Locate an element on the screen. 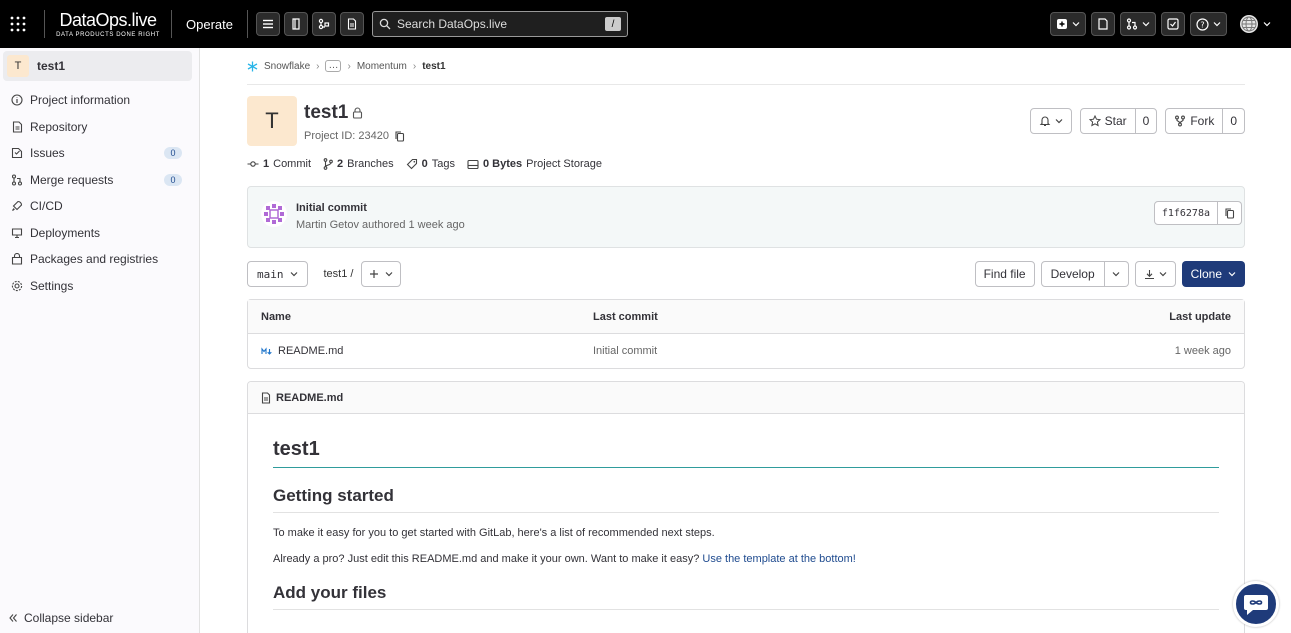 This screenshot has width=1291, height=633. package-icon is located at coordinates (17, 259).